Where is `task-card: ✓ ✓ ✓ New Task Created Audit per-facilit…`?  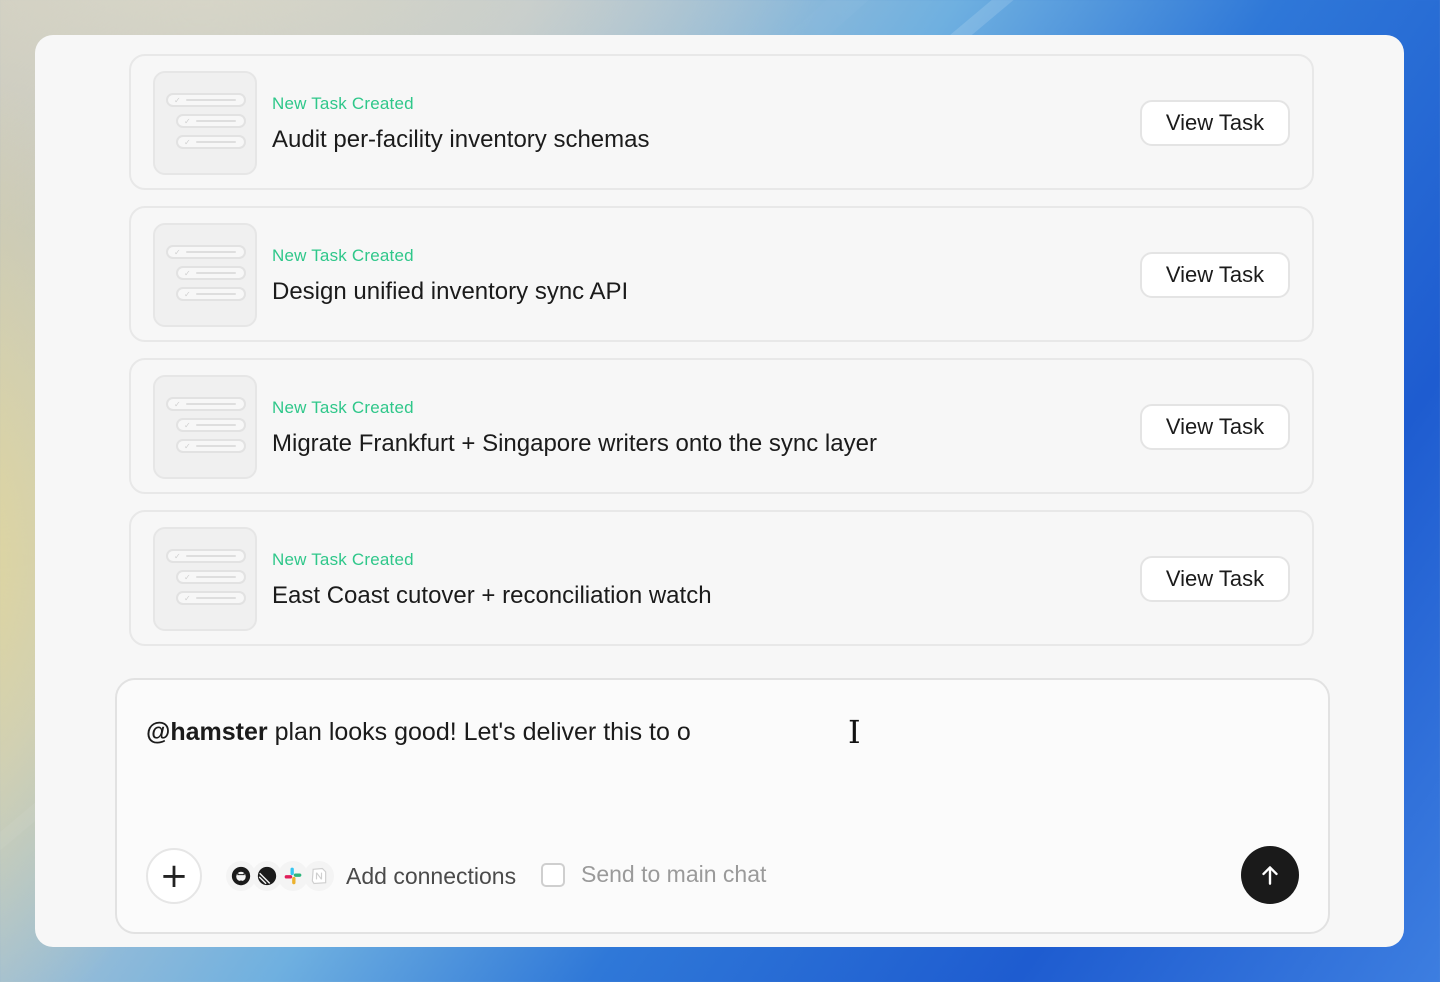
task-card: ✓ ✓ ✓ New Task Created Audit per-facilit… is located at coordinates (721, 122).